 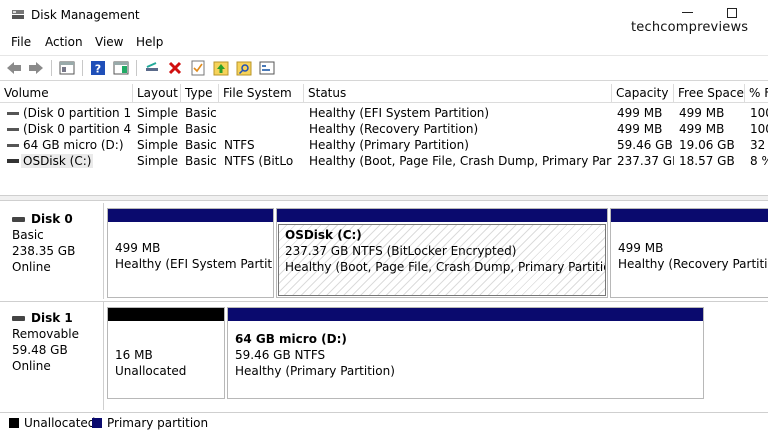 I want to click on cell-percent-free: 32 %, so click(x=759, y=145).